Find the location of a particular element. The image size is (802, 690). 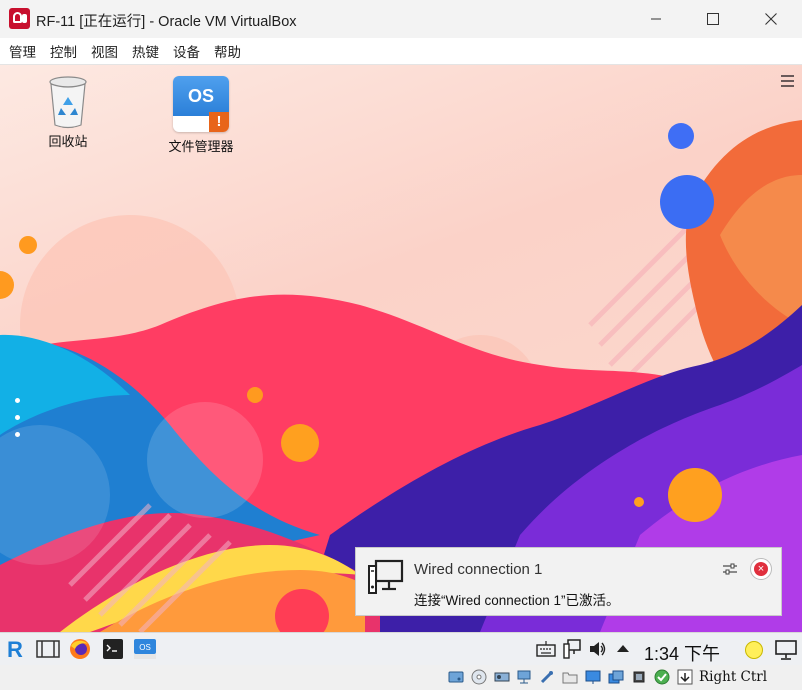

notification-close-button: × is located at coordinates (761, 569).